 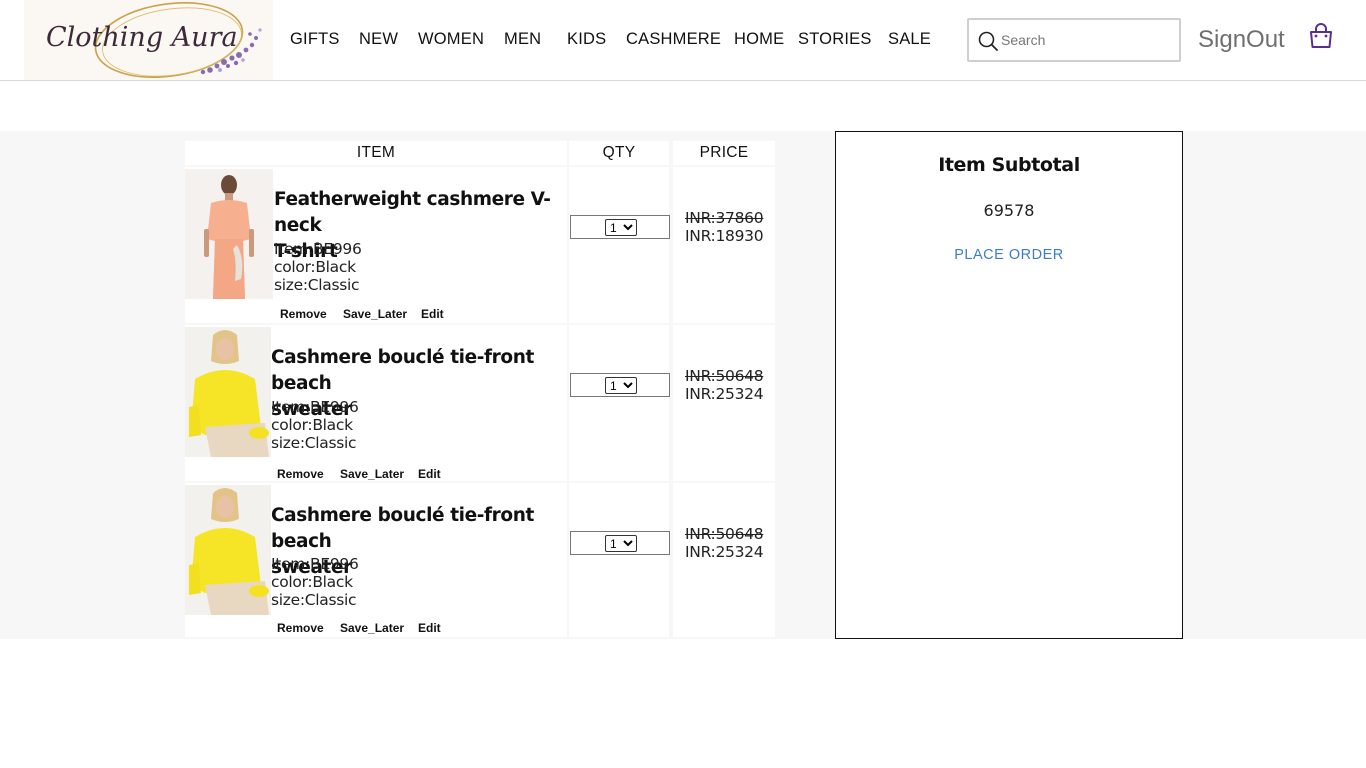 What do you see at coordinates (1009, 210) in the screenshot?
I see `subtotal-value: 69578` at bounding box center [1009, 210].